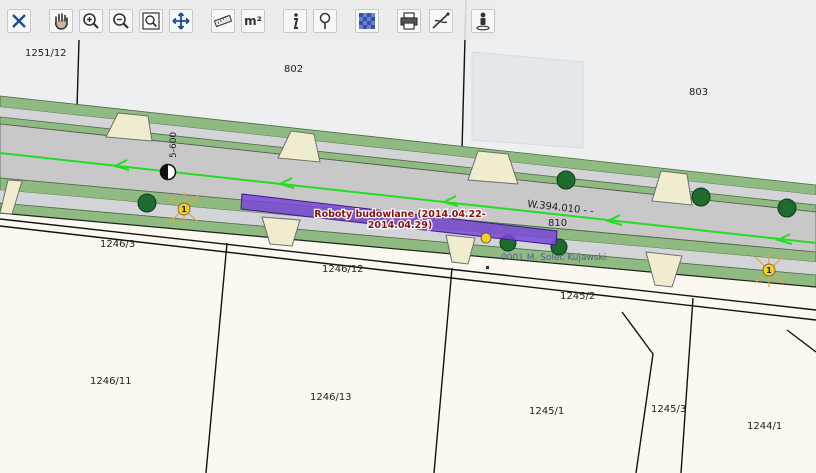  I want to click on pan-button, so click(61, 21).